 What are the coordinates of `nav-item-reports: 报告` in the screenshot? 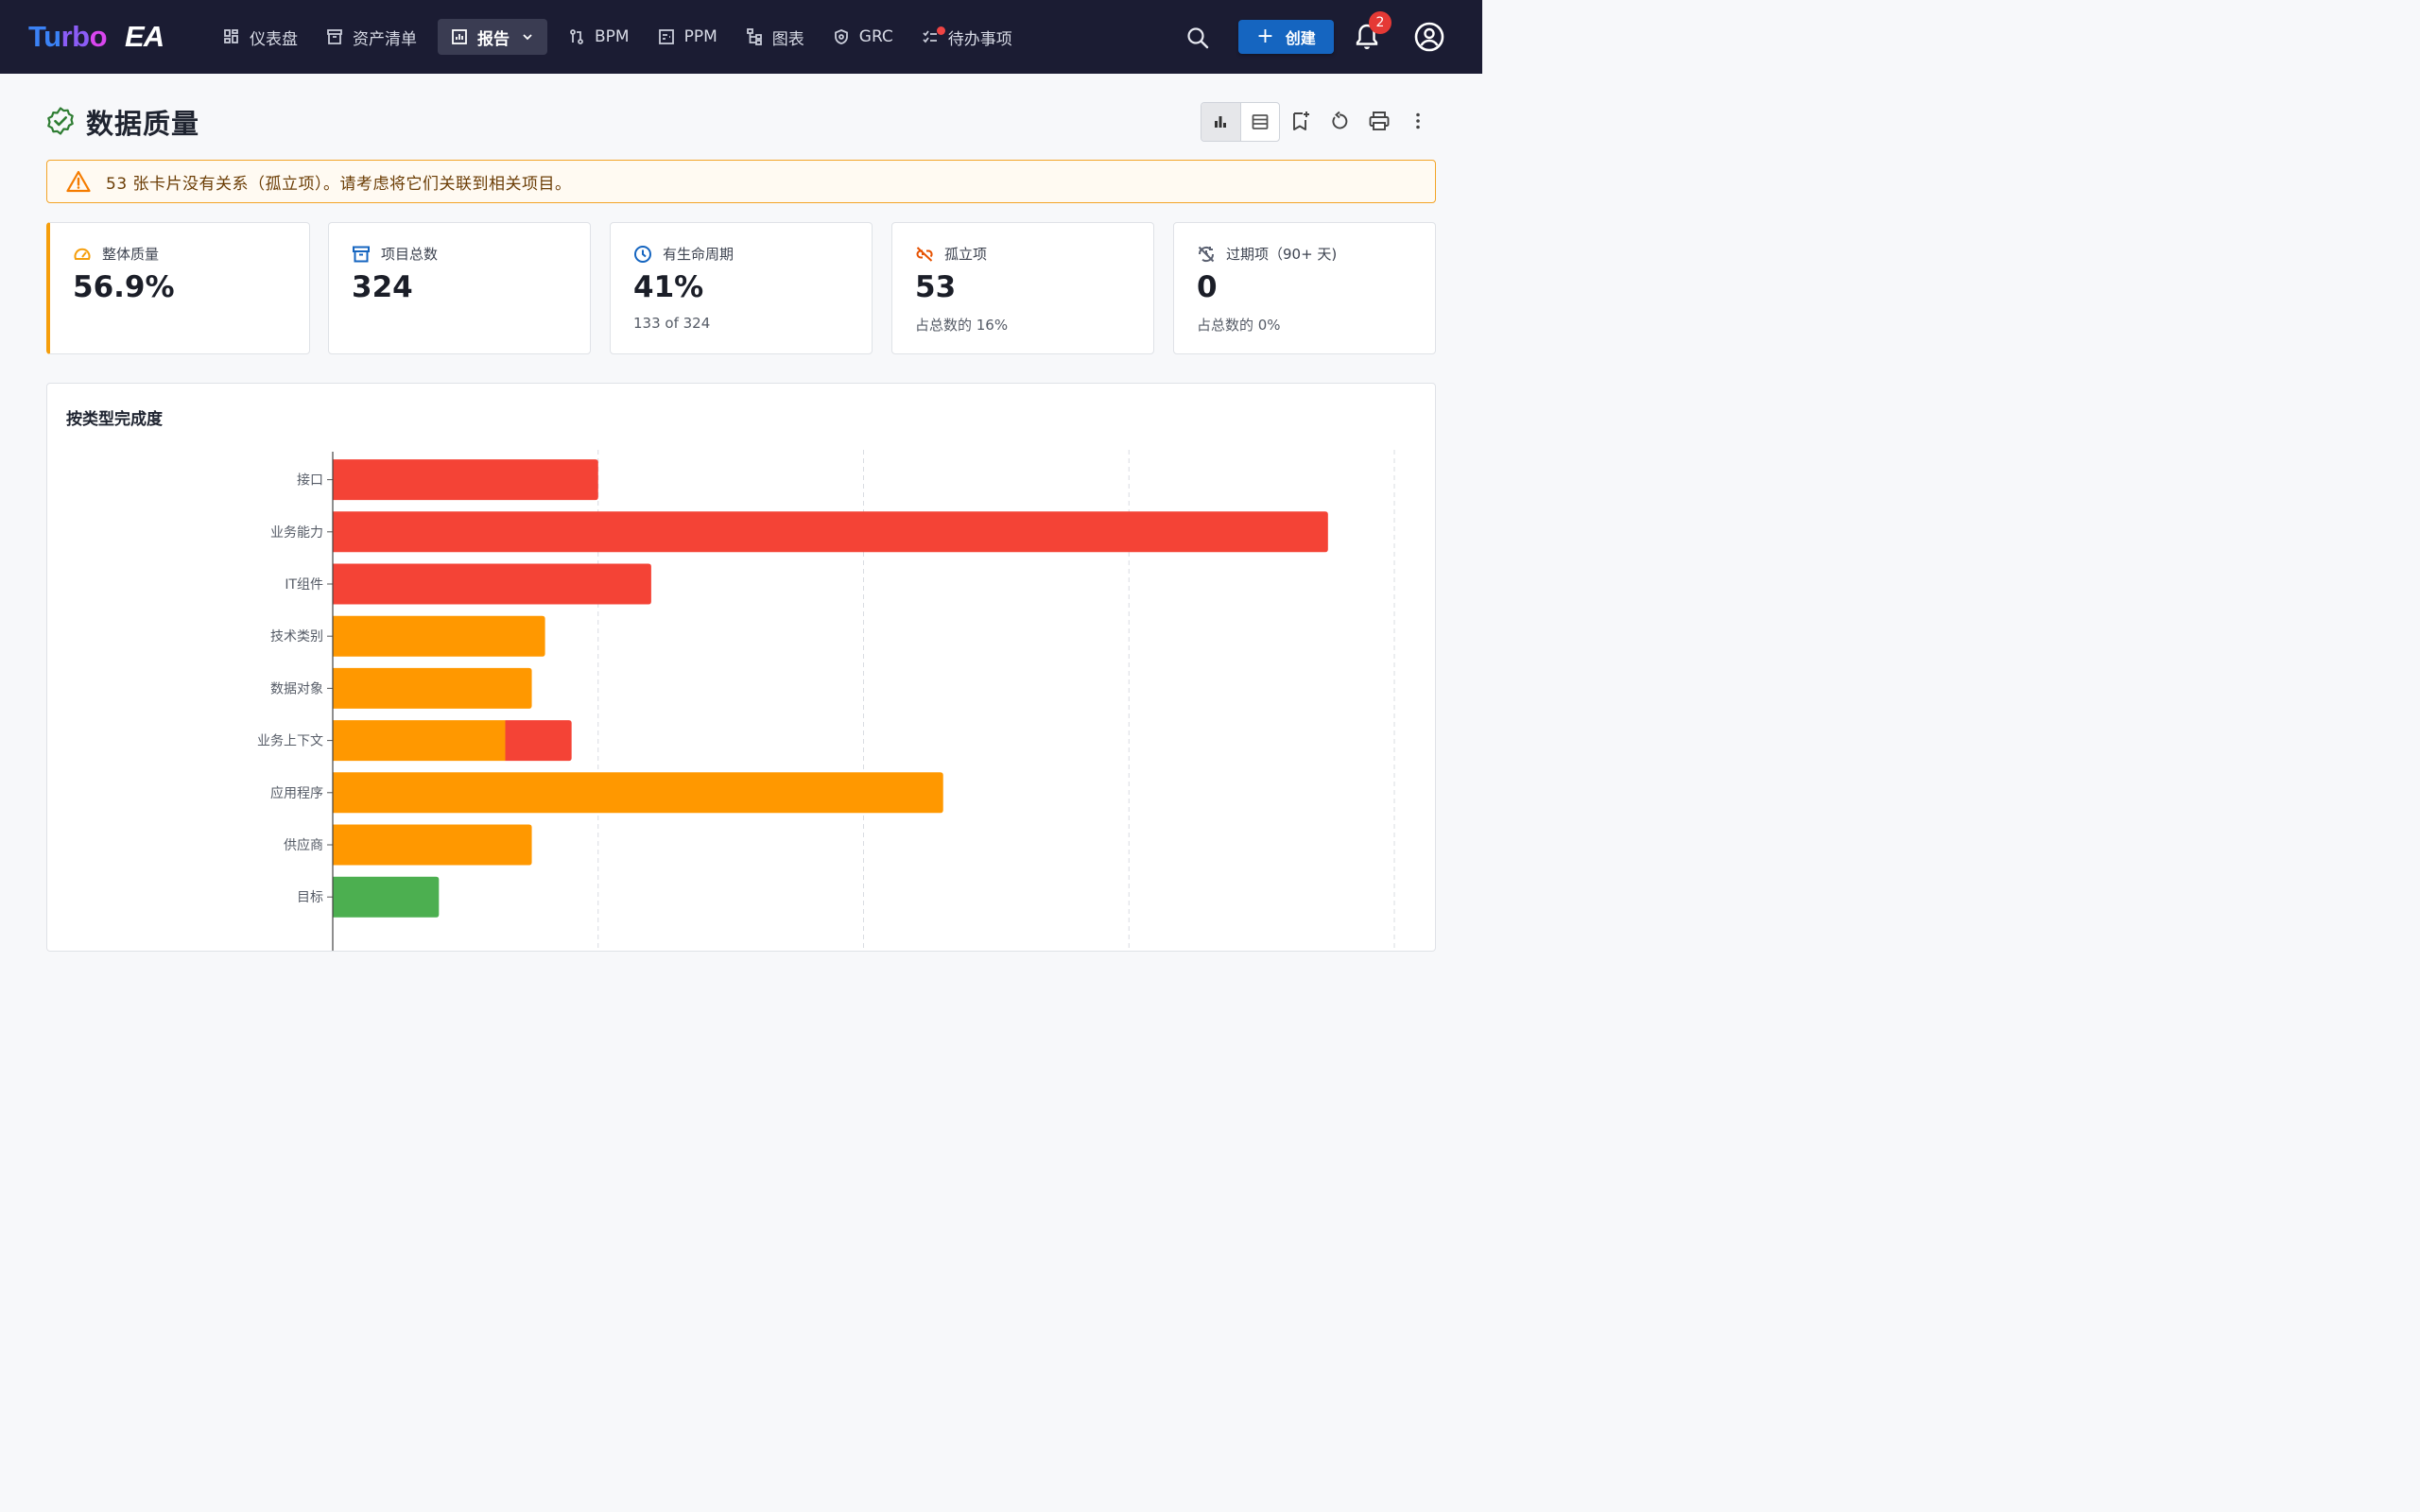 It's located at (493, 37).